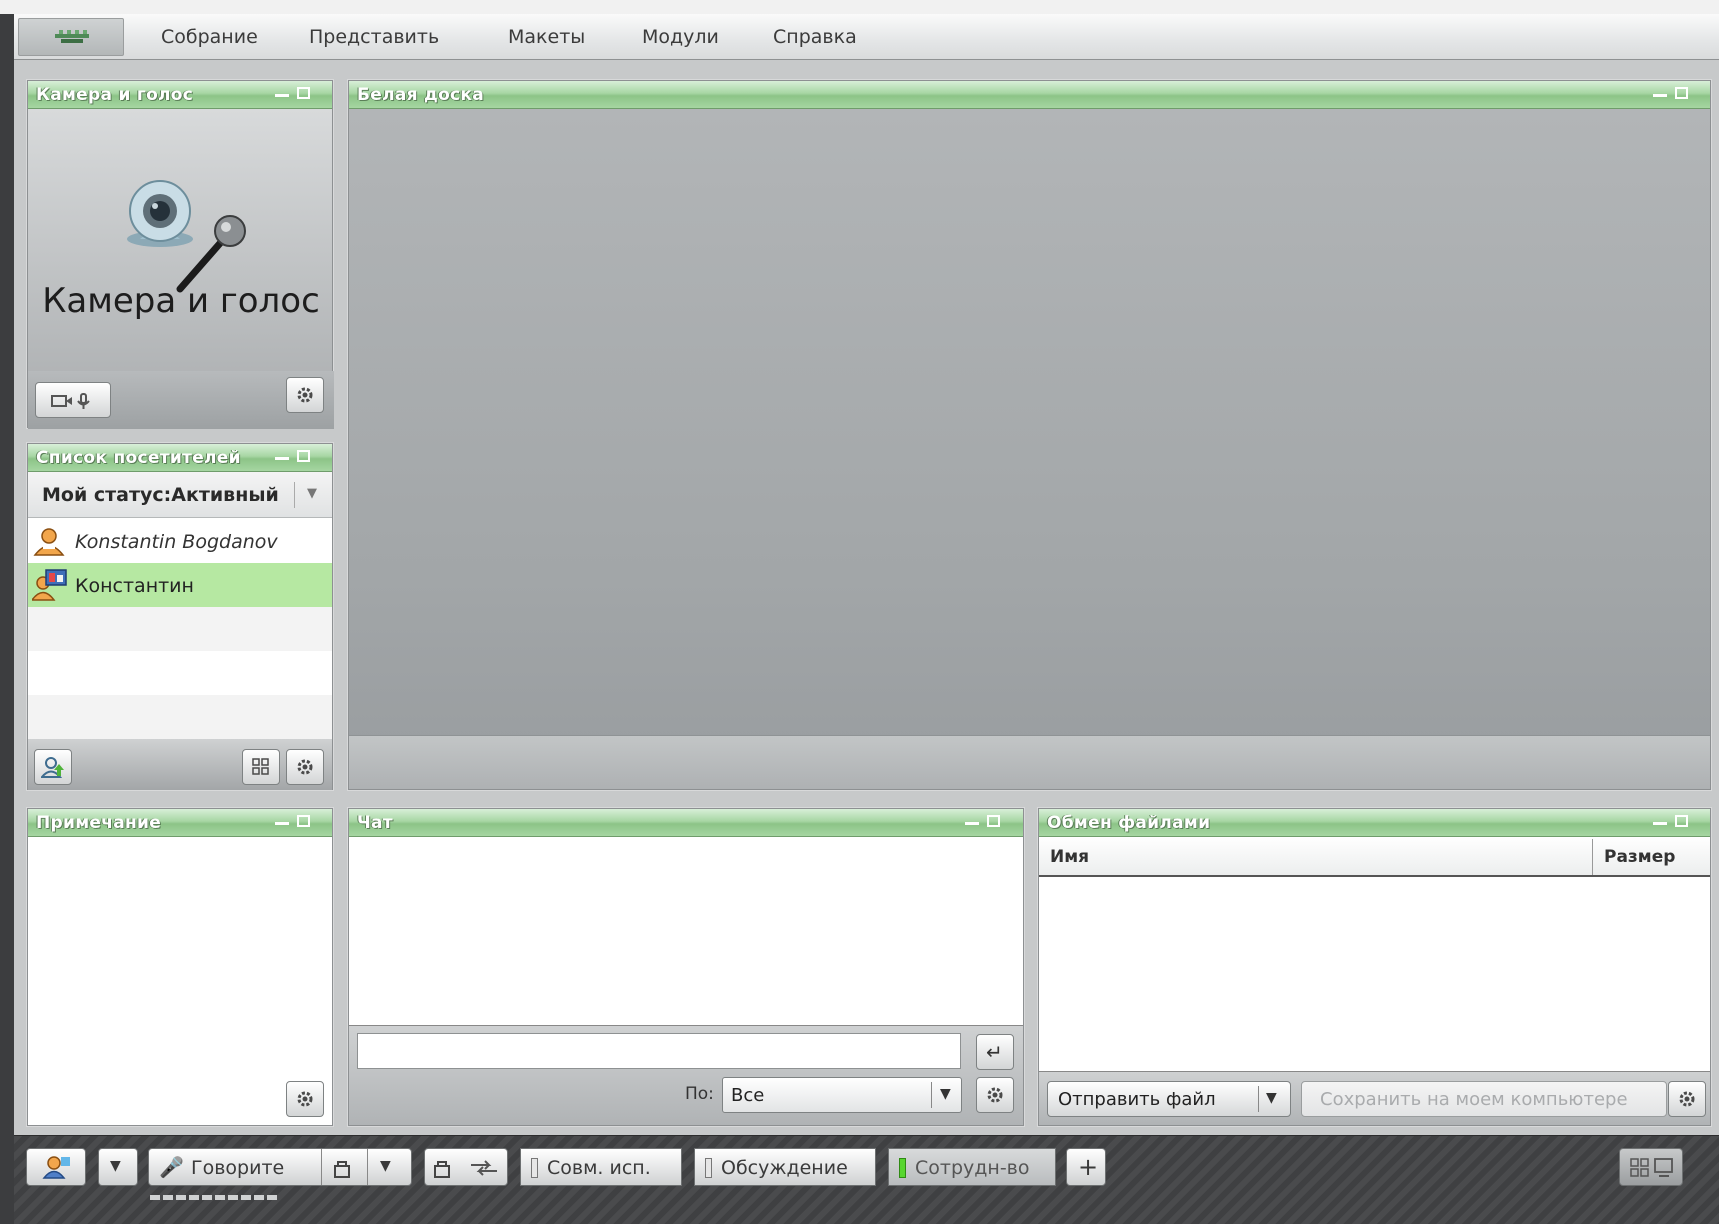 Image resolution: width=1719 pixels, height=1224 pixels. What do you see at coordinates (1651, 1167) in the screenshot?
I see `view-toggle-button` at bounding box center [1651, 1167].